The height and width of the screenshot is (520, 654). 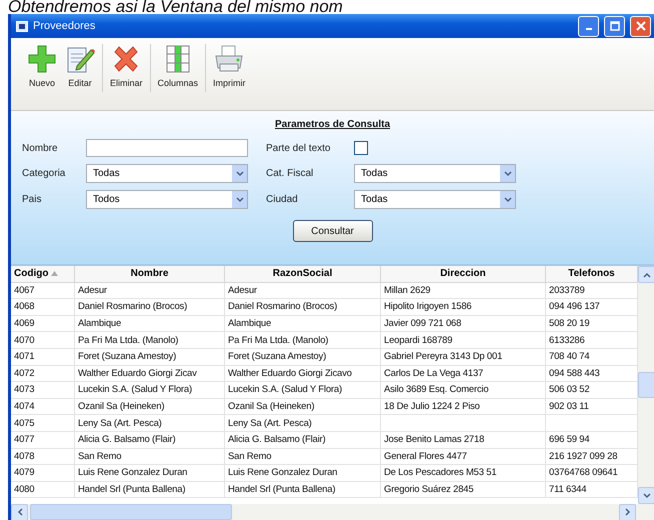 What do you see at coordinates (126, 66) in the screenshot?
I see `toolbar-button: Eliminar` at bounding box center [126, 66].